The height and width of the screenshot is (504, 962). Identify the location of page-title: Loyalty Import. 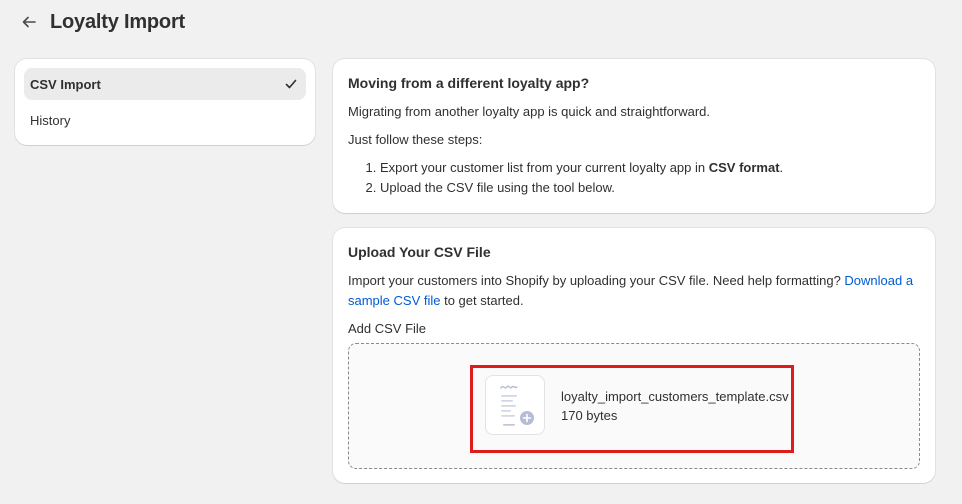
(117, 21).